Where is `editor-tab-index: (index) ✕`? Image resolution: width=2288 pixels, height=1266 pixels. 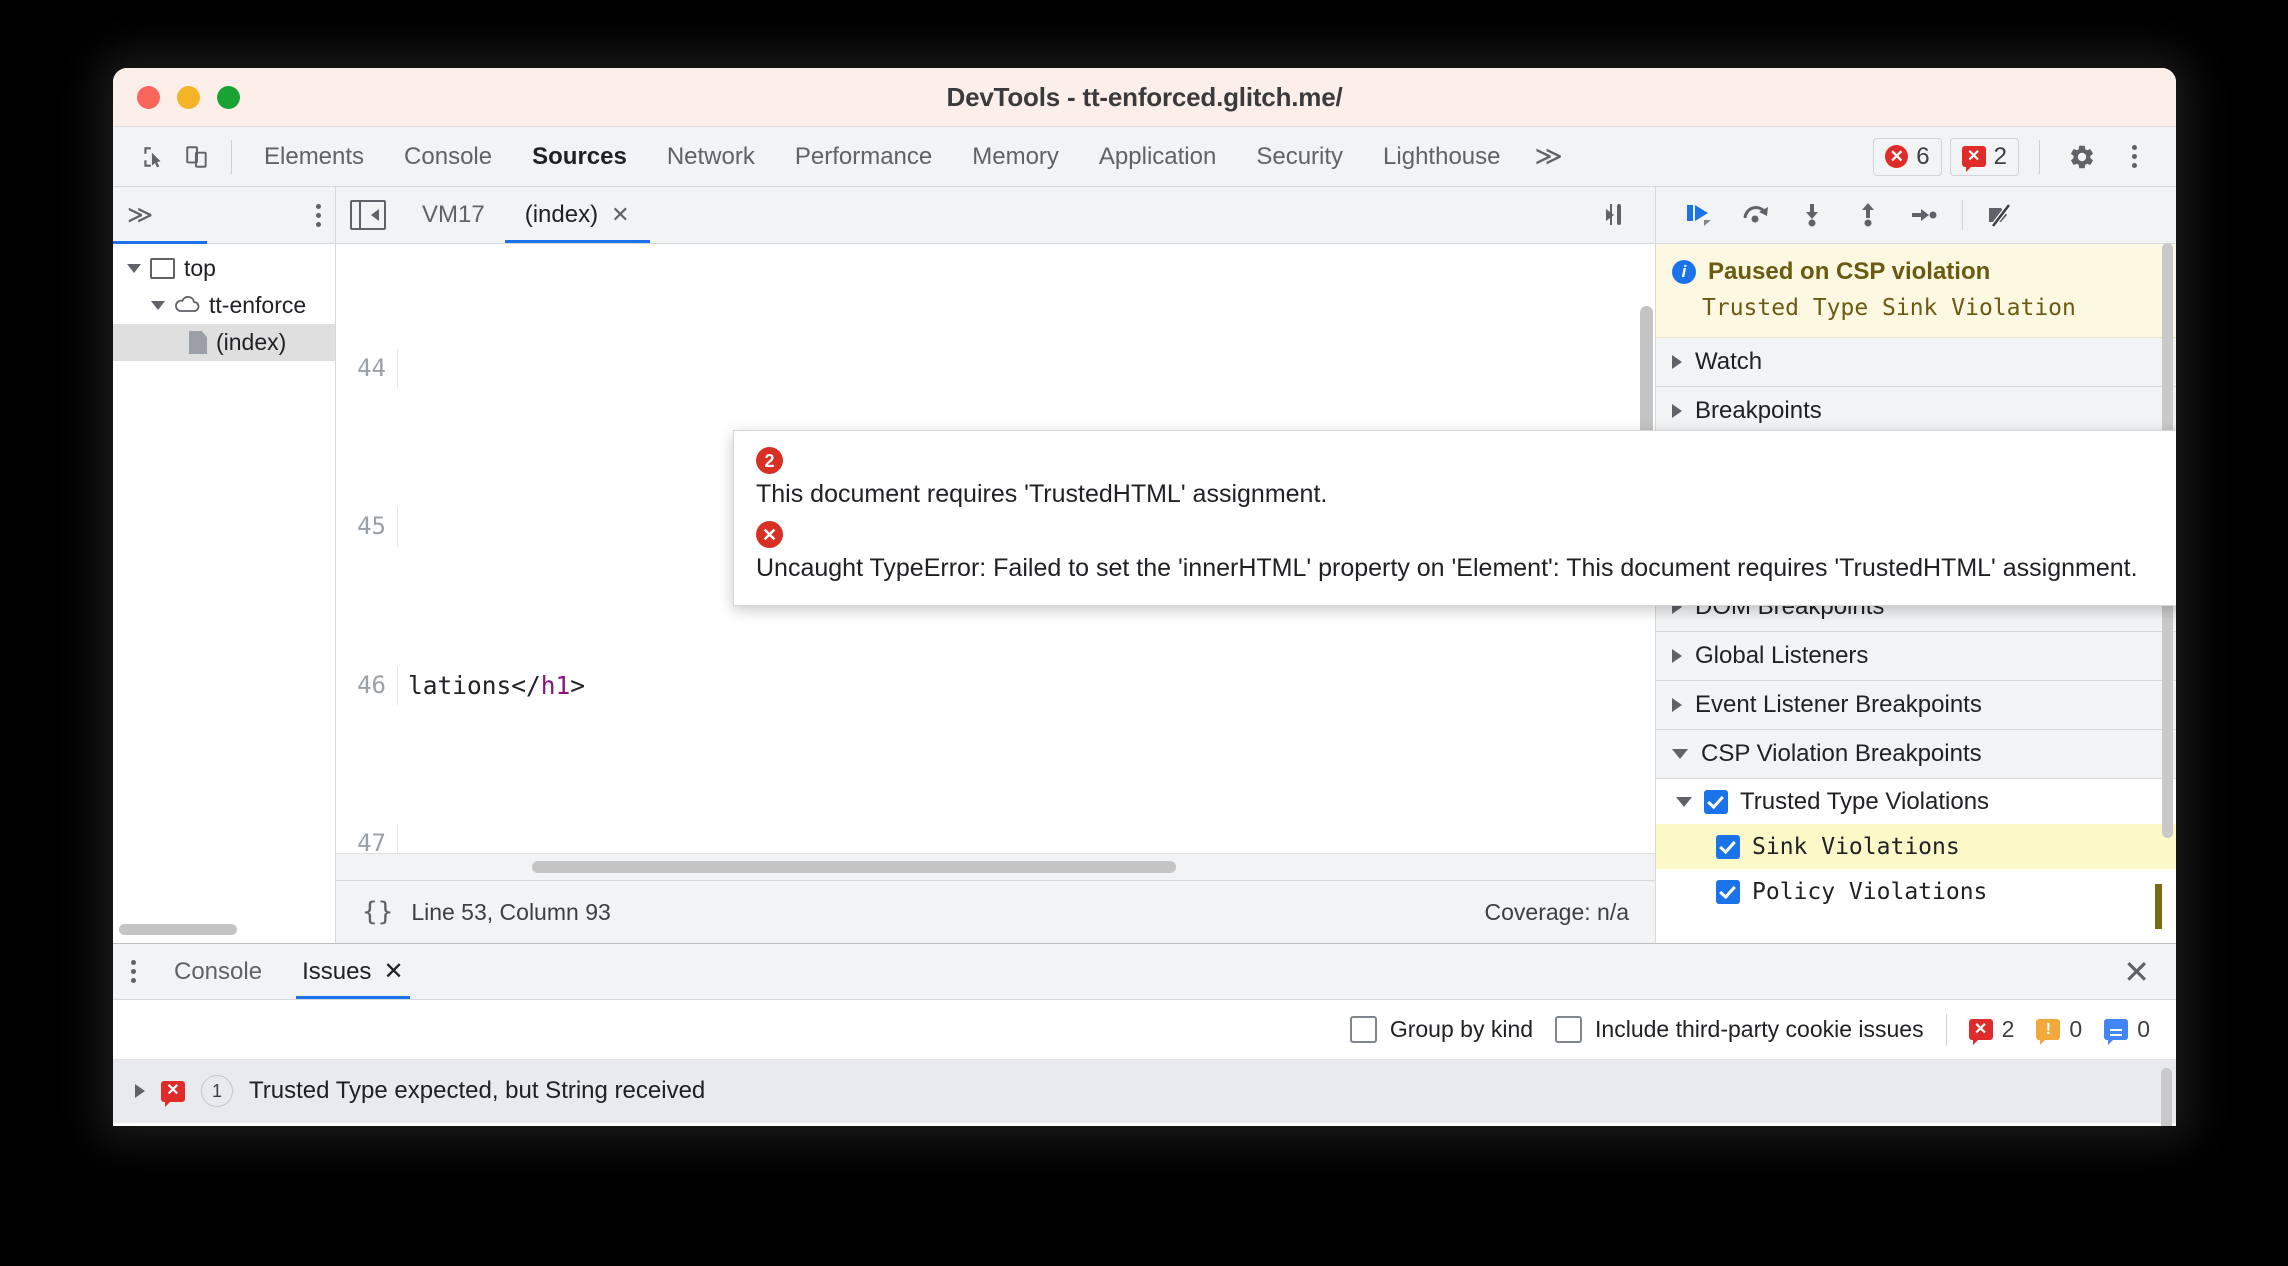
editor-tab-index: (index) ✕ is located at coordinates (577, 215).